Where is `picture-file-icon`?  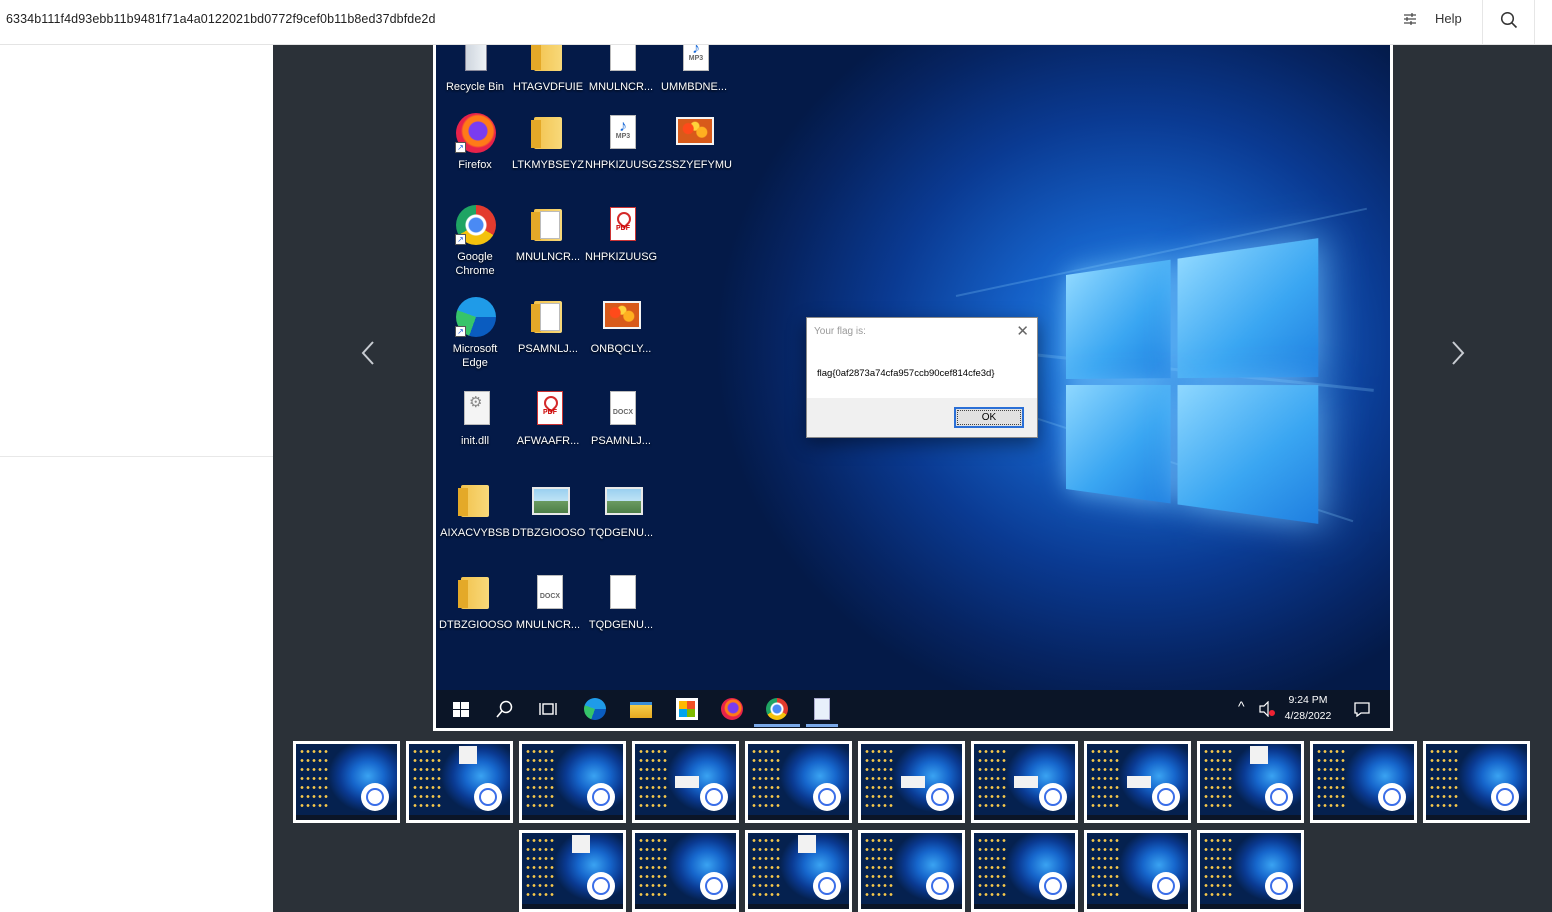
picture-file-icon is located at coordinates (622, 501).